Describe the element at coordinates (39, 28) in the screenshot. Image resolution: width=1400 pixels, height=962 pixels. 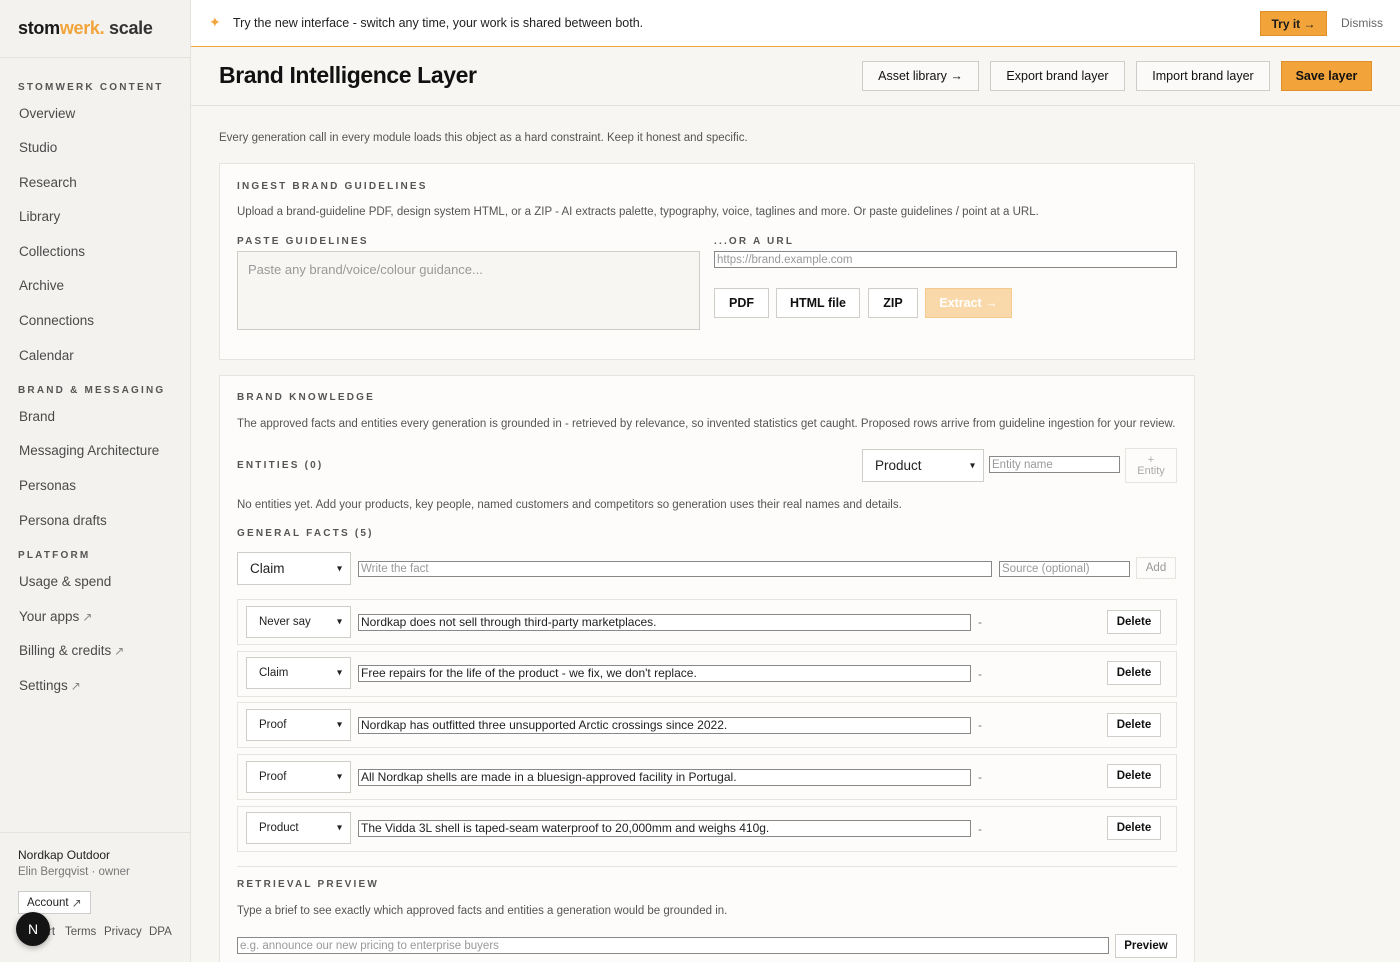
I see `logo-text-stom: stom` at that location.